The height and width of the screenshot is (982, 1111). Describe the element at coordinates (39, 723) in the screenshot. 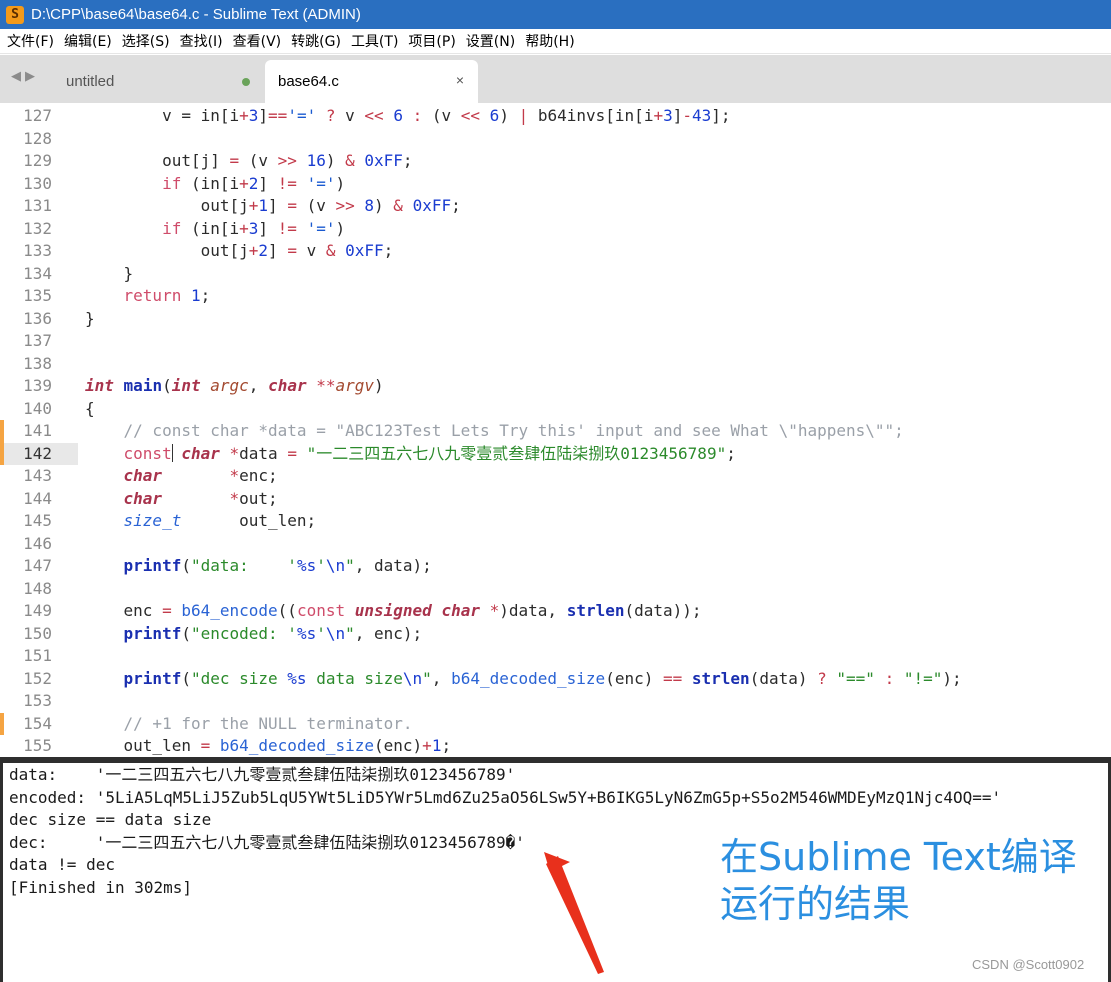

I see `gutter: 154` at that location.